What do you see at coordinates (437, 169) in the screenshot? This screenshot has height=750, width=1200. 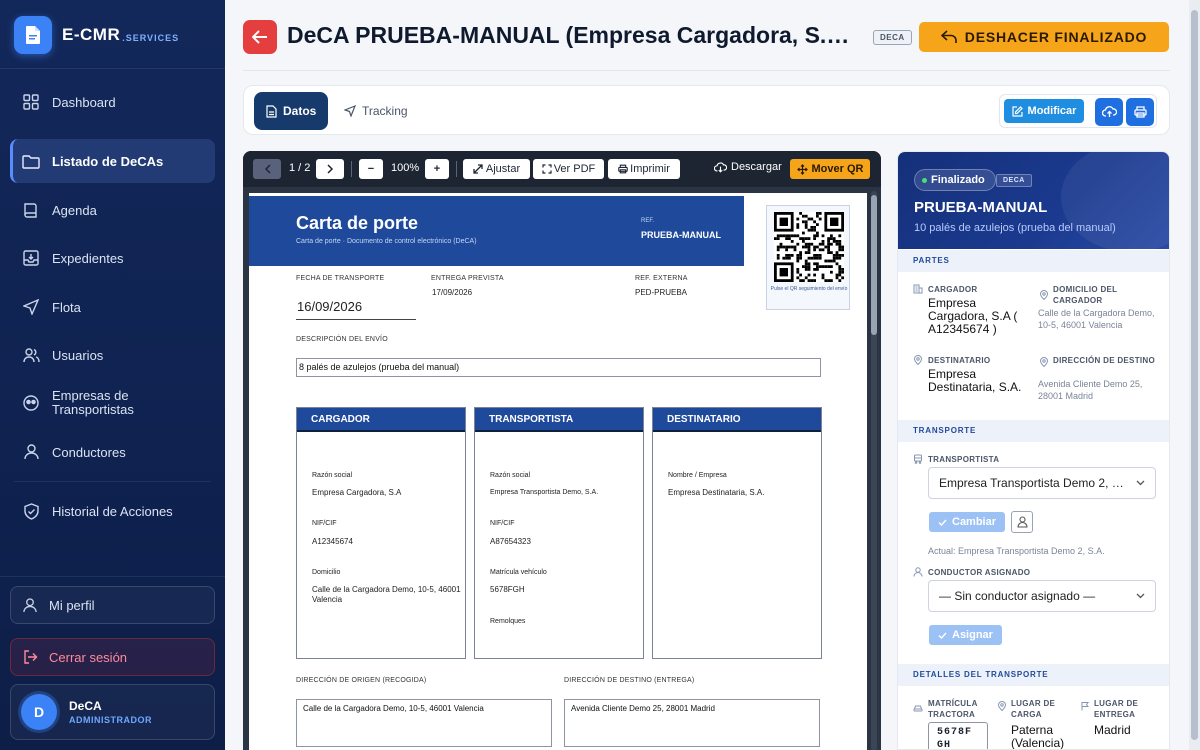 I see `zoom-in-button: +` at bounding box center [437, 169].